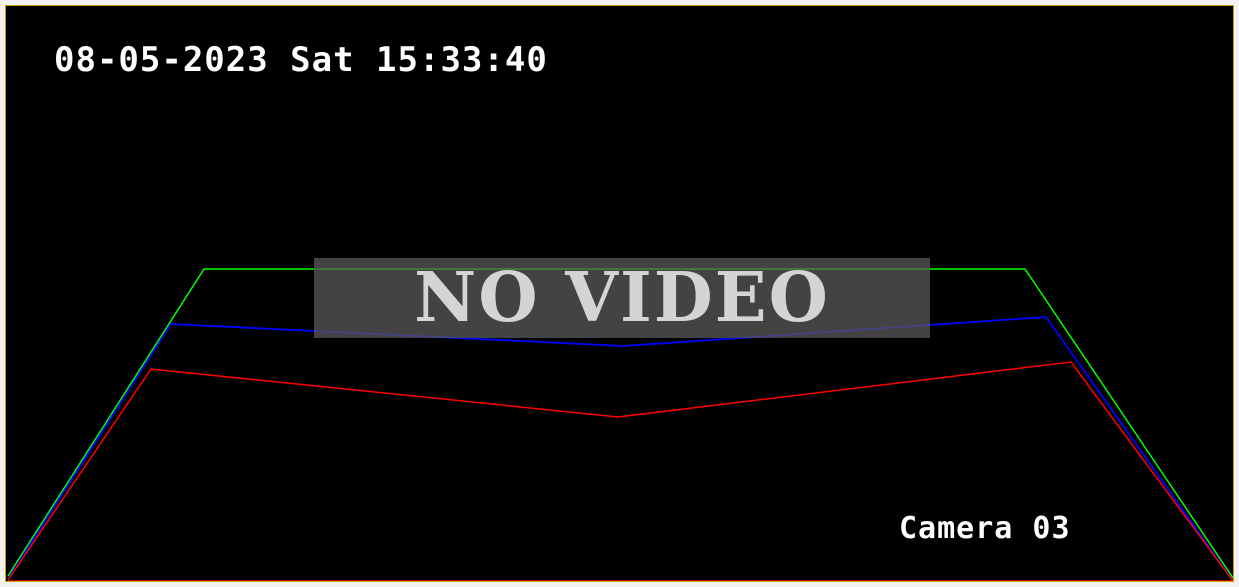 The height and width of the screenshot is (587, 1239). Describe the element at coordinates (985, 528) in the screenshot. I see `camera-name-label: Camera 03` at that location.